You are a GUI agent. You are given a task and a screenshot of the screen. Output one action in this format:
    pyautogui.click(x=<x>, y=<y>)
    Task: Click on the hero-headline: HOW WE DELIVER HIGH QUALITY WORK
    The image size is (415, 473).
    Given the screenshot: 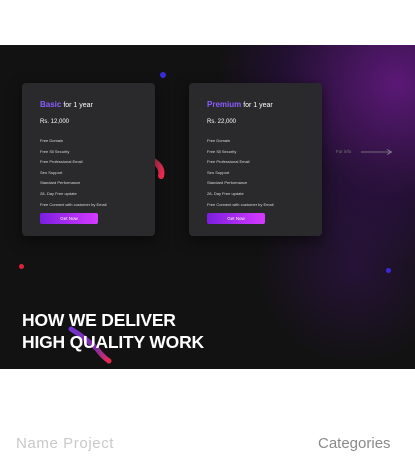 What is the action you would take?
    pyautogui.click(x=113, y=331)
    